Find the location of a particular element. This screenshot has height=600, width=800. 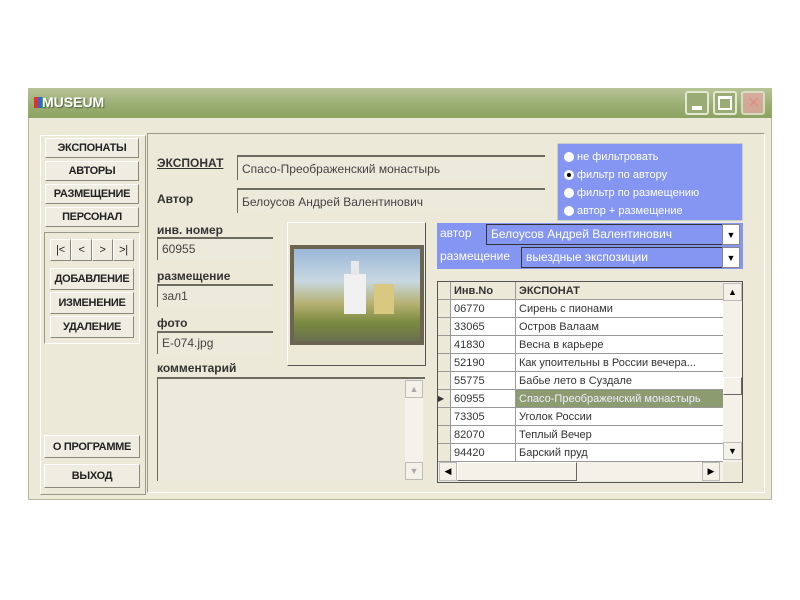

scroll-right-icon: ▶ is located at coordinates (711, 471).